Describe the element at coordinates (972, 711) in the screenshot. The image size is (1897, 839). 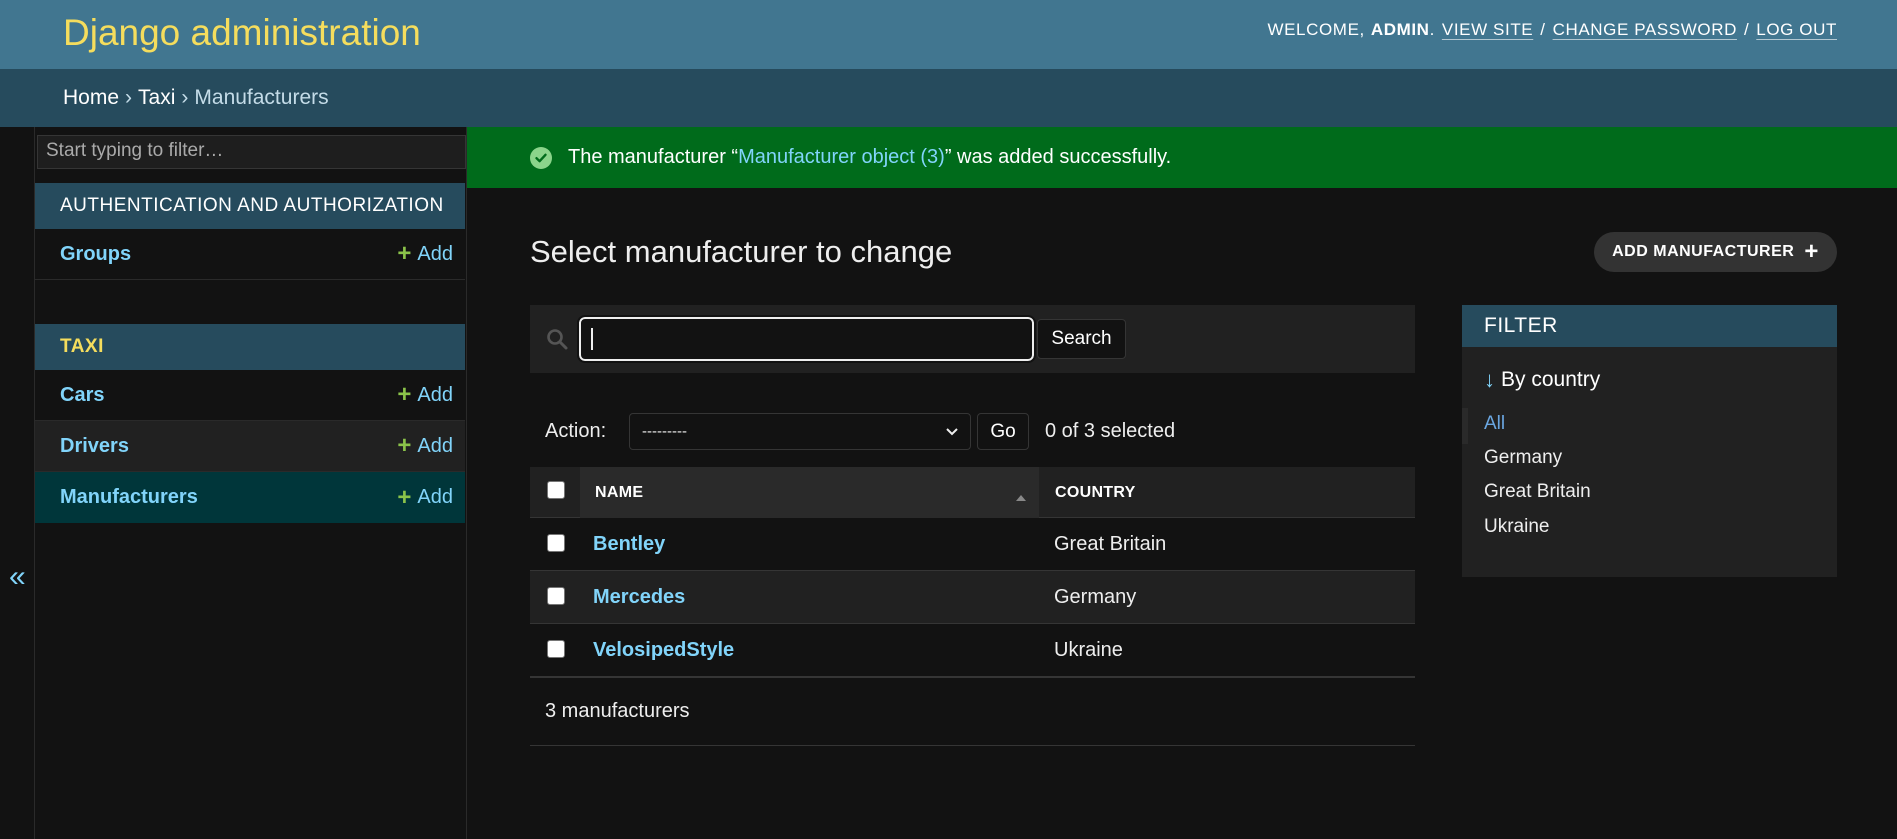
I see `paginator: 3 manufacturers` at that location.